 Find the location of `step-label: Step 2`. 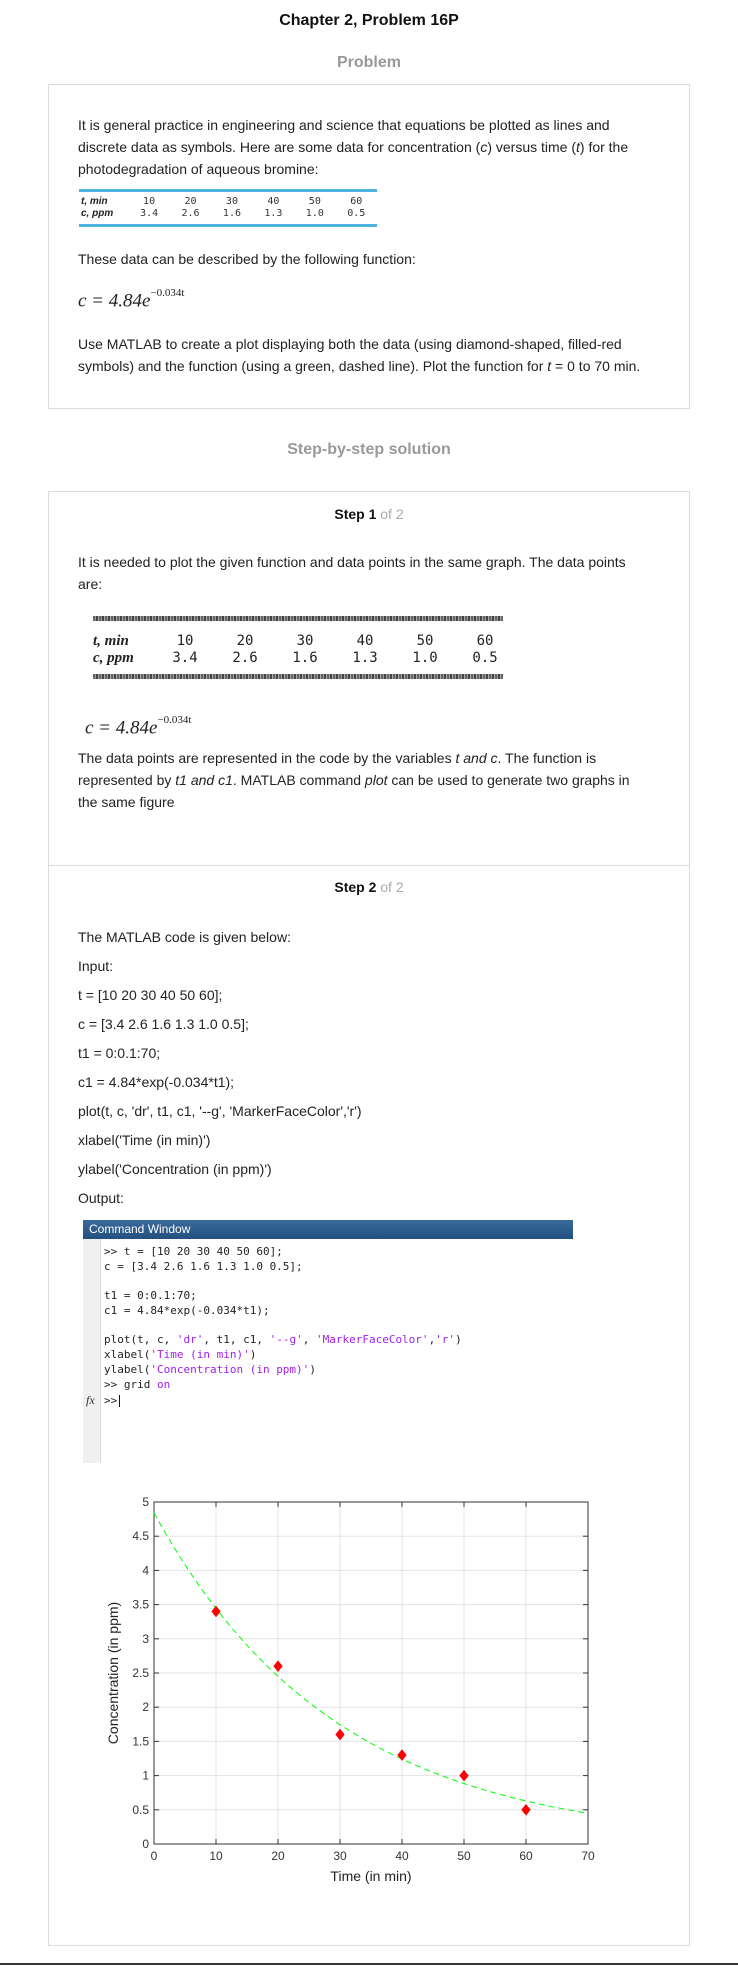

step-label: Step 2 is located at coordinates (355, 887).